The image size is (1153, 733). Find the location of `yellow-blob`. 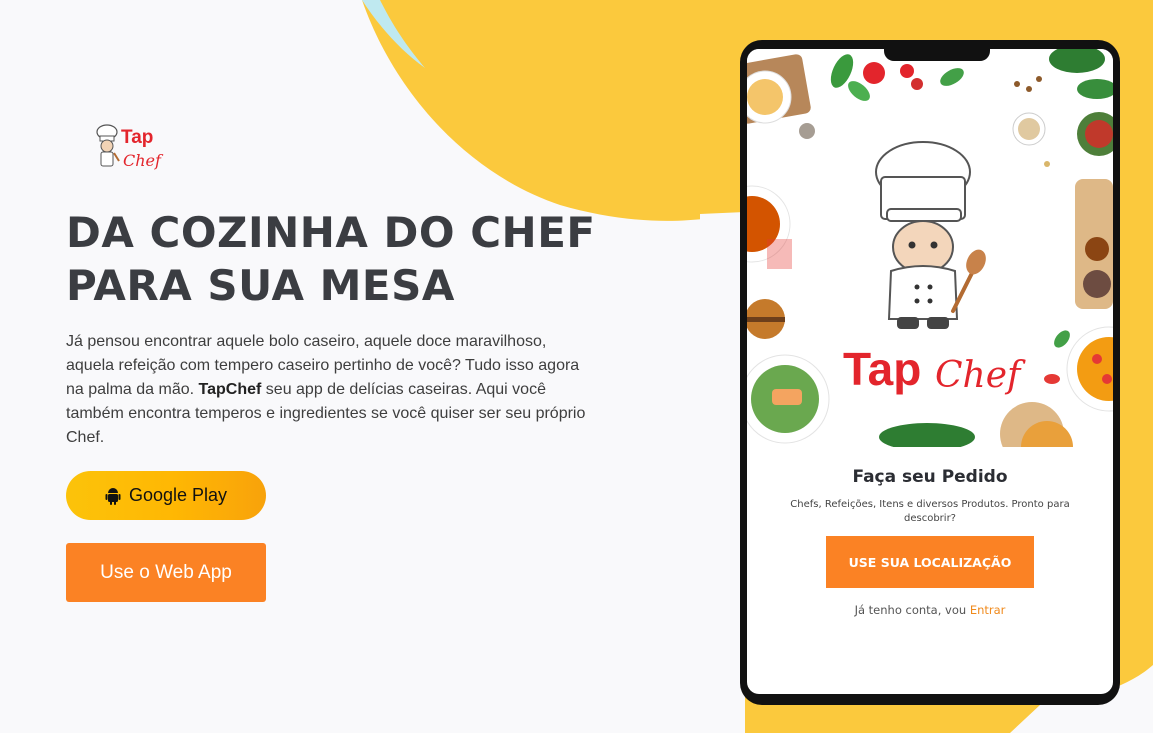

yellow-blob is located at coordinates (553, 110).